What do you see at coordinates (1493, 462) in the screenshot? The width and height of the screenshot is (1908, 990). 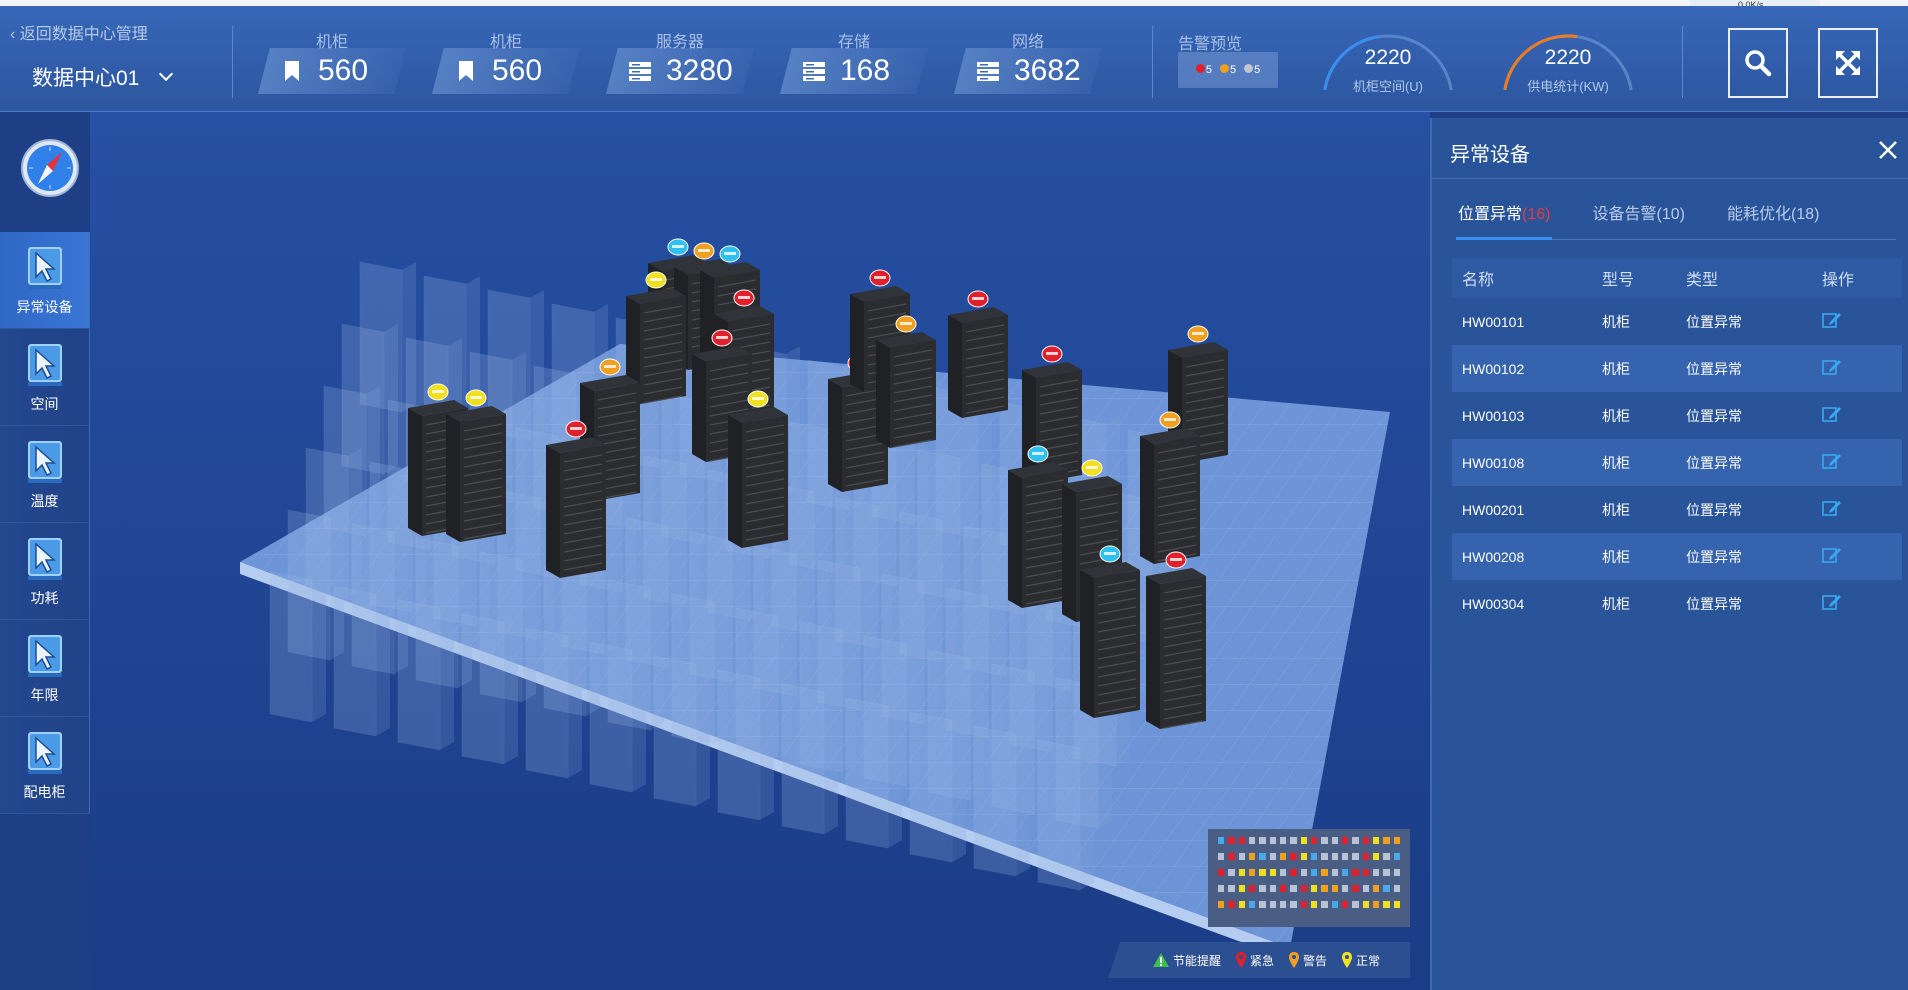 I see `cell-name: HW00108` at bounding box center [1493, 462].